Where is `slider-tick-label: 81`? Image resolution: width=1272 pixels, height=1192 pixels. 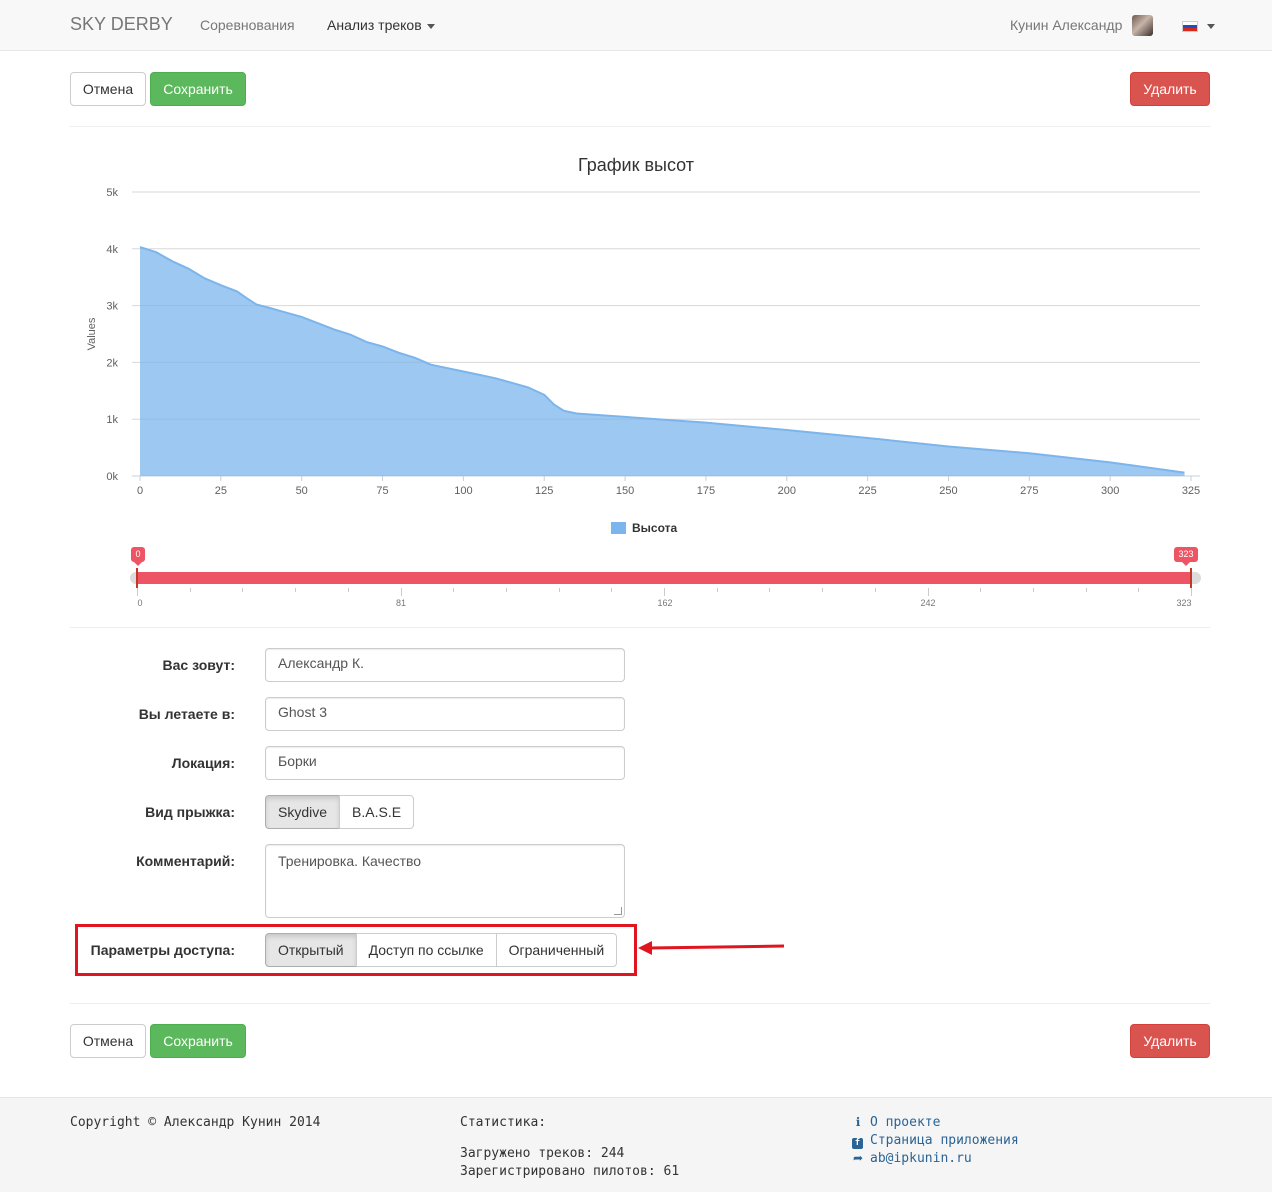 slider-tick-label: 81 is located at coordinates (400, 603).